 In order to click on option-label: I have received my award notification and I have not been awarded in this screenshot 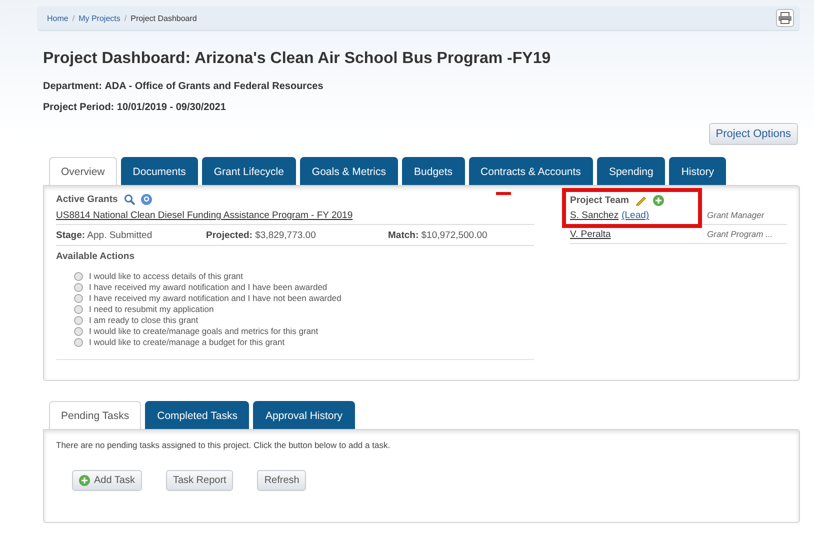, I will do `click(215, 298)`.